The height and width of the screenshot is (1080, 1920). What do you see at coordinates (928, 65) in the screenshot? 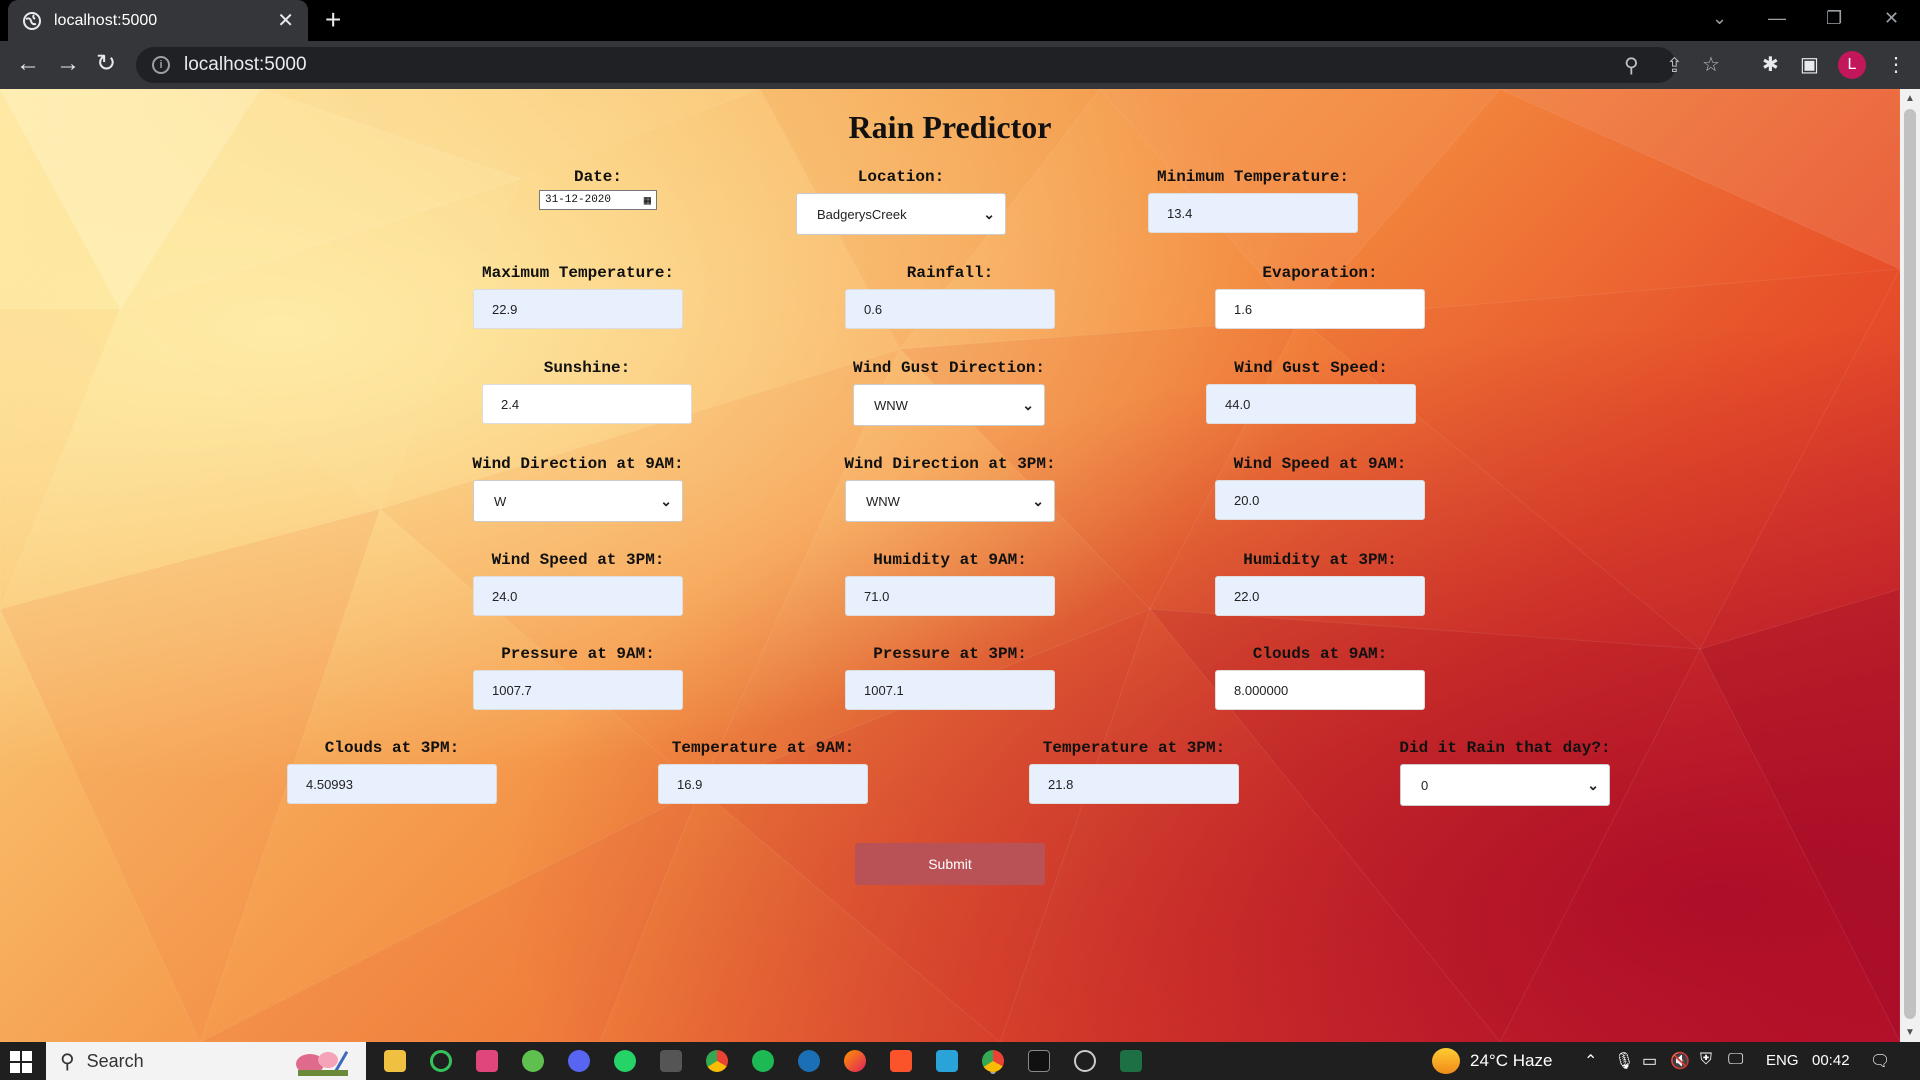
I see `address-bar: i localhost:5000 ⚲ ⇪ ☆` at bounding box center [928, 65].